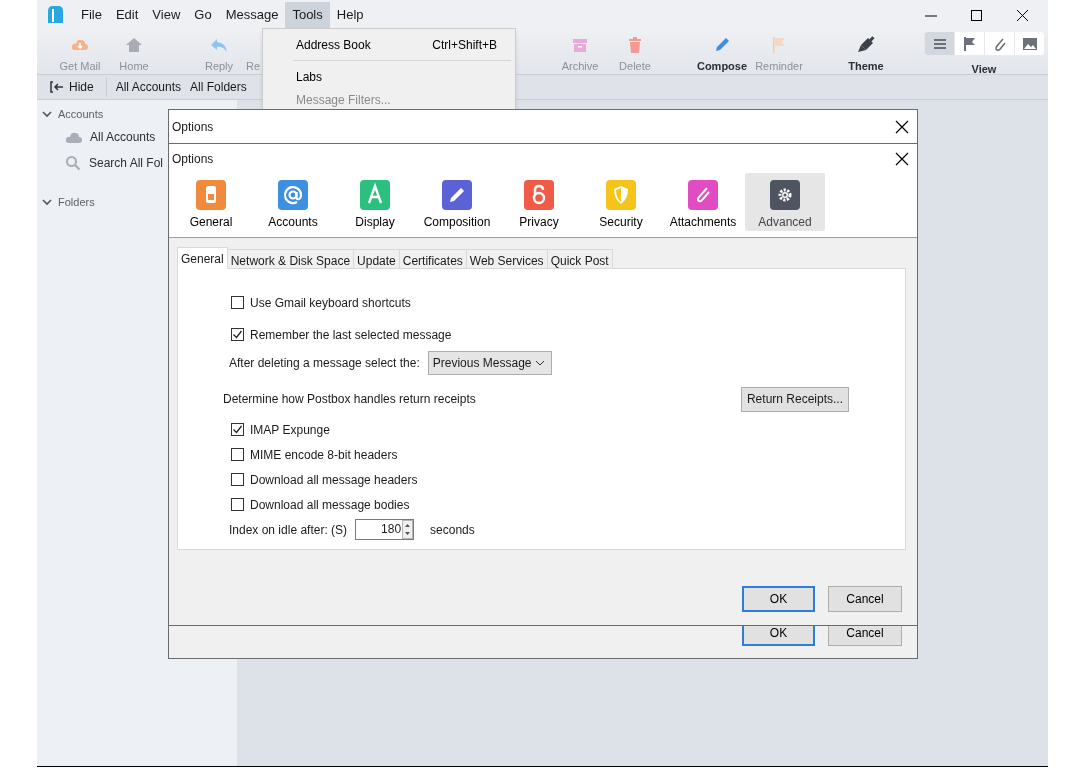  Describe the element at coordinates (127, 15) in the screenshot. I see `menu-item: Edit` at that location.